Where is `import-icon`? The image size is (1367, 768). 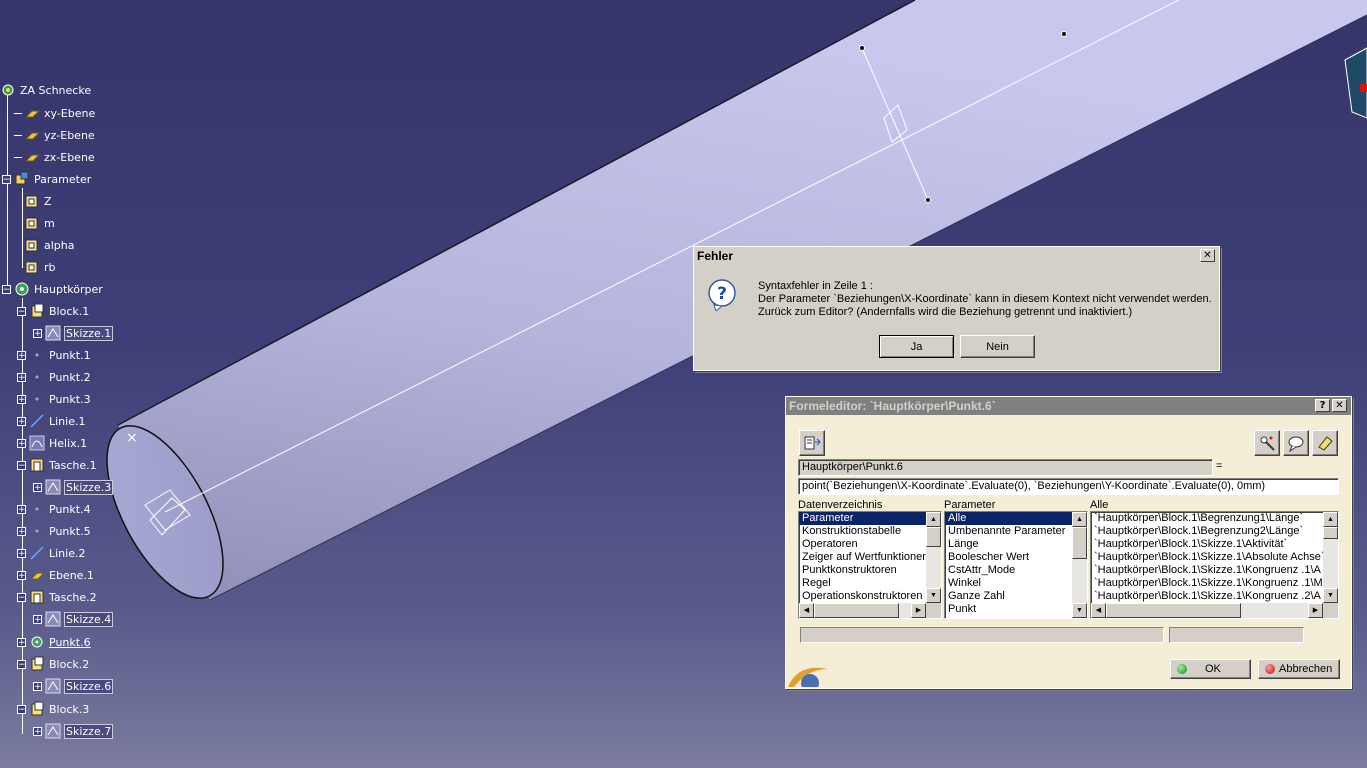 import-icon is located at coordinates (812, 443).